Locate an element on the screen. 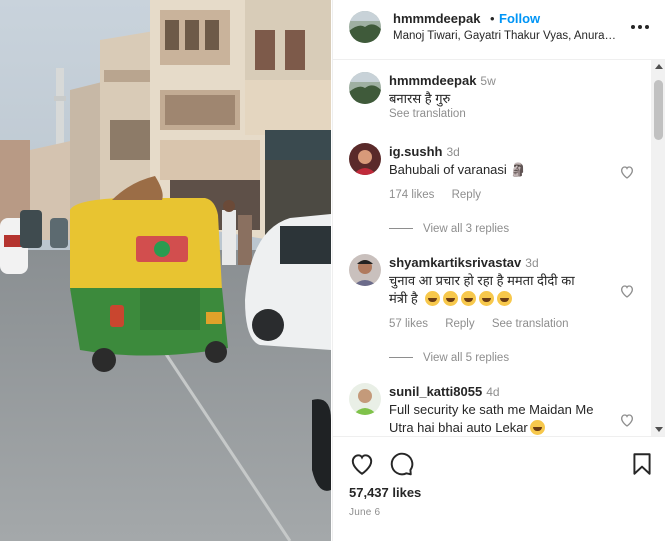  comment-time: 5w is located at coordinates (488, 81).